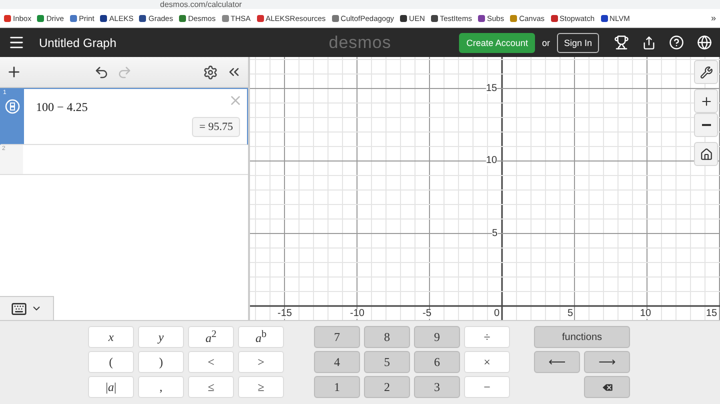 This screenshot has height=404, width=720. Describe the element at coordinates (492, 161) in the screenshot. I see `y-axis-label: 10` at that location.